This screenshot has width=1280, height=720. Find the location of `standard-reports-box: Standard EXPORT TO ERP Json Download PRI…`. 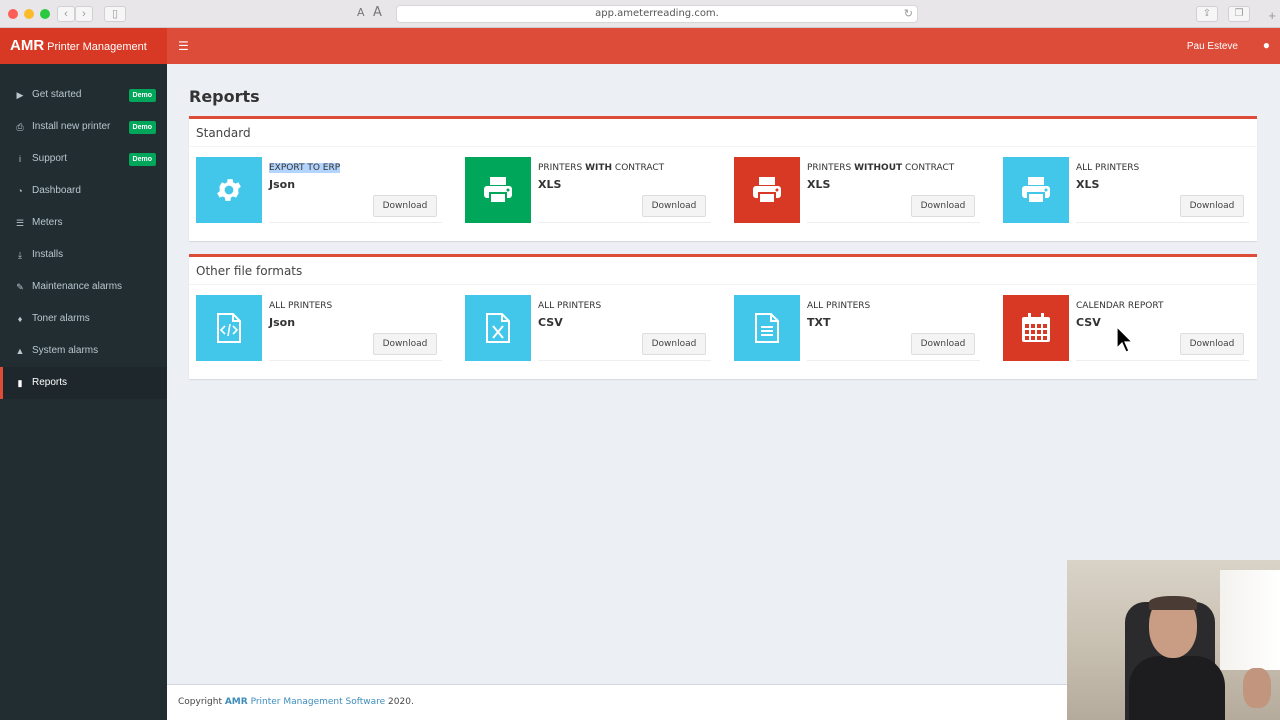

standard-reports-box: Standard EXPORT TO ERP Json Download PRI… is located at coordinates (723, 178).